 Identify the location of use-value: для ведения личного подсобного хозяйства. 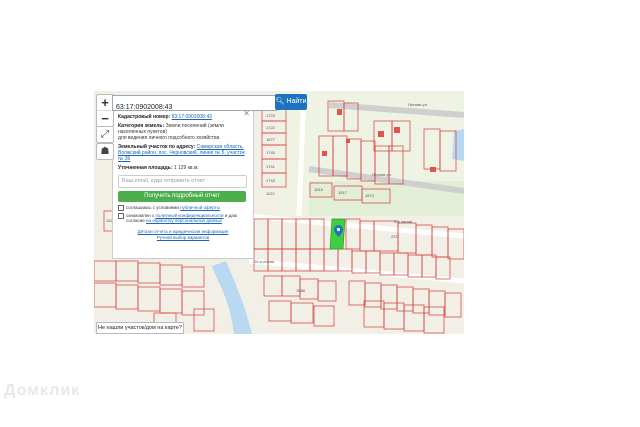
(169, 138).